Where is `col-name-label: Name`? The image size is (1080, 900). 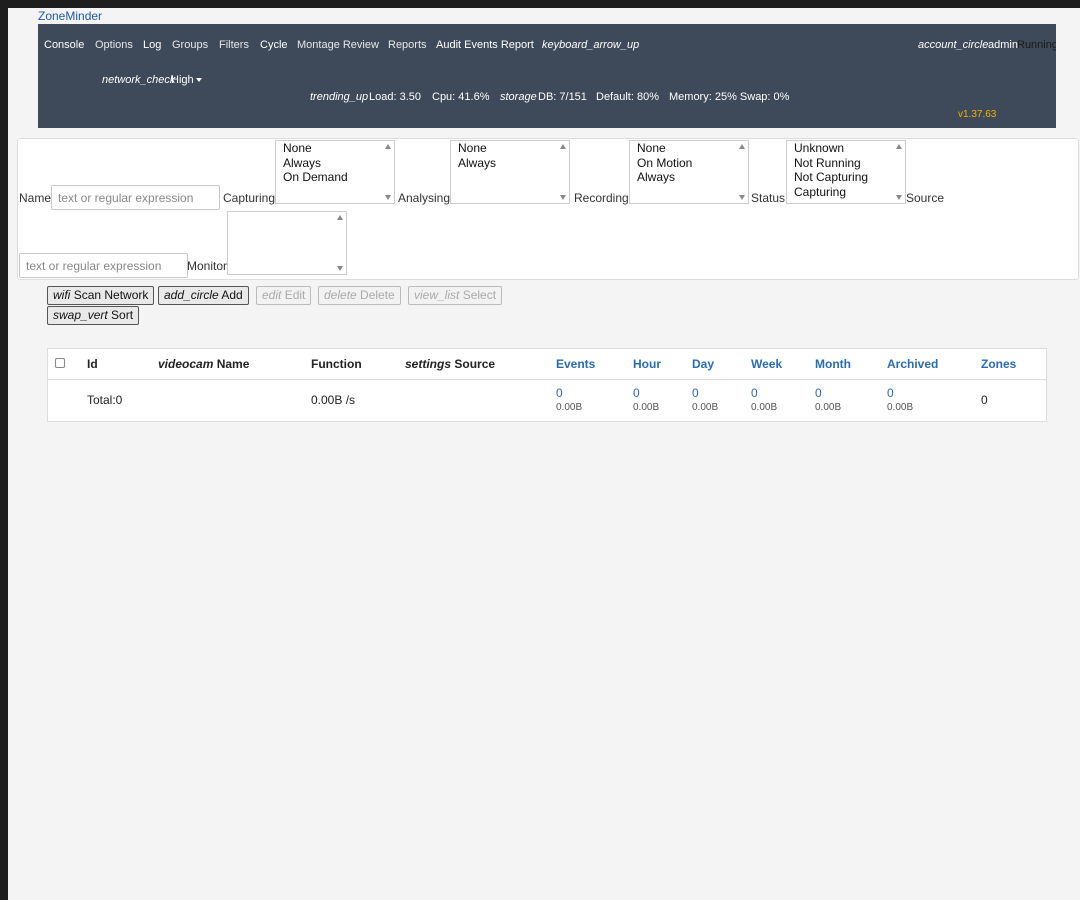 col-name-label: Name is located at coordinates (233, 364).